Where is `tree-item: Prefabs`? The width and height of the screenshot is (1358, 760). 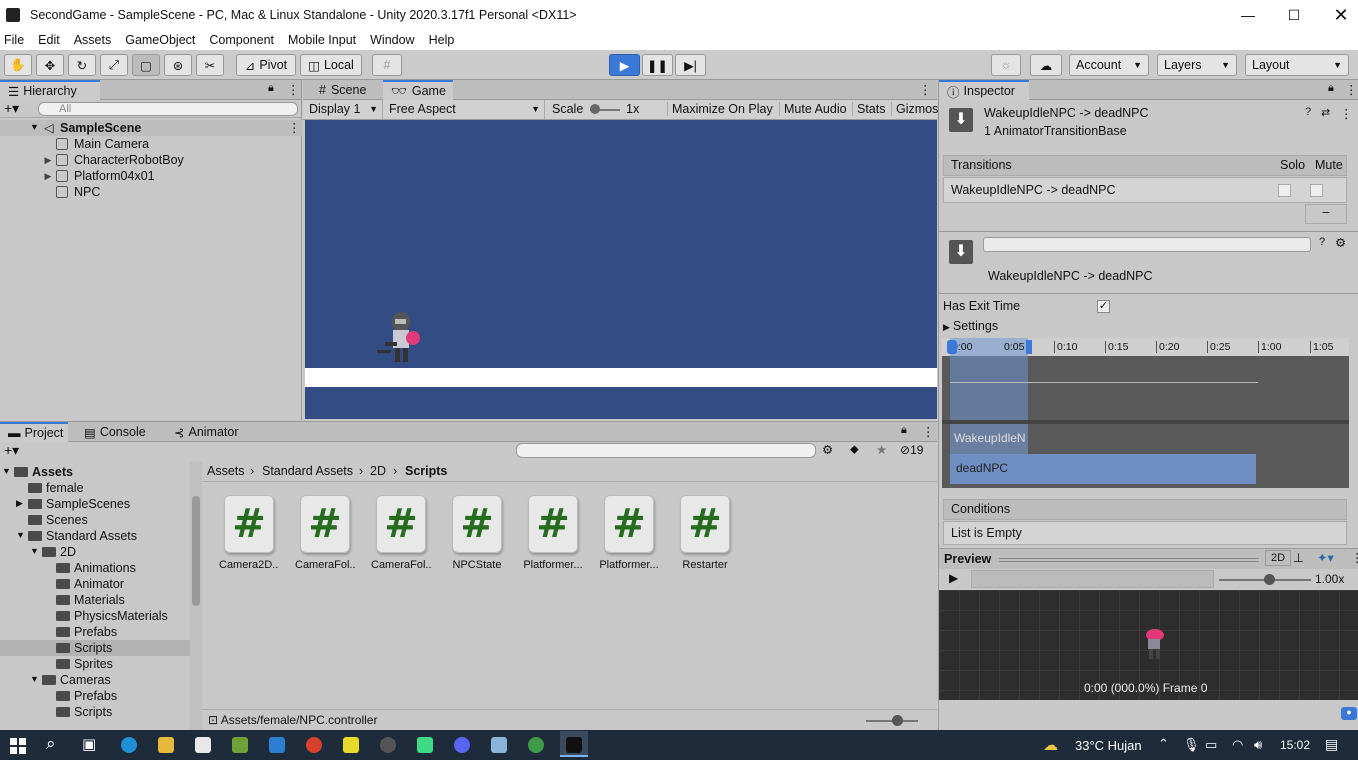
tree-item: Prefabs is located at coordinates (95, 632).